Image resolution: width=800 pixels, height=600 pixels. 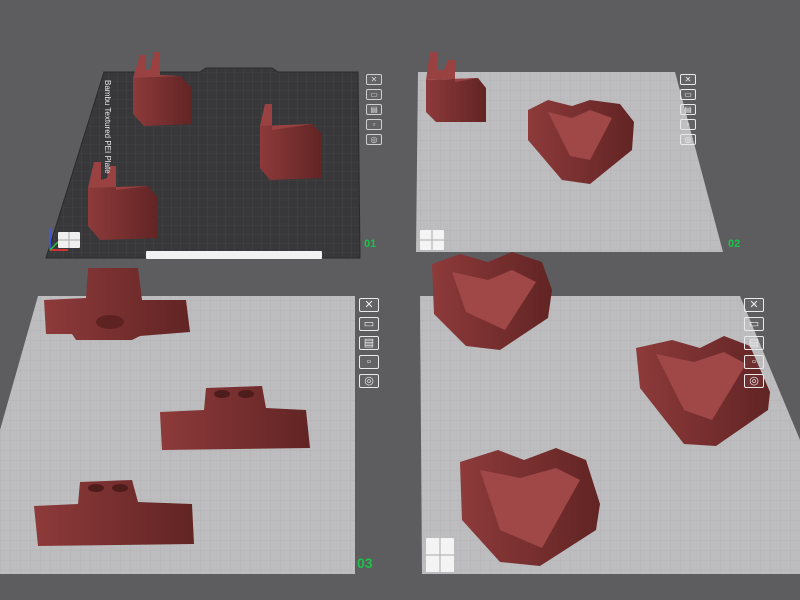 I want to click on plate-01-toolbar: ✕ ▭ ▤ ▫ ◎, so click(x=374, y=111).